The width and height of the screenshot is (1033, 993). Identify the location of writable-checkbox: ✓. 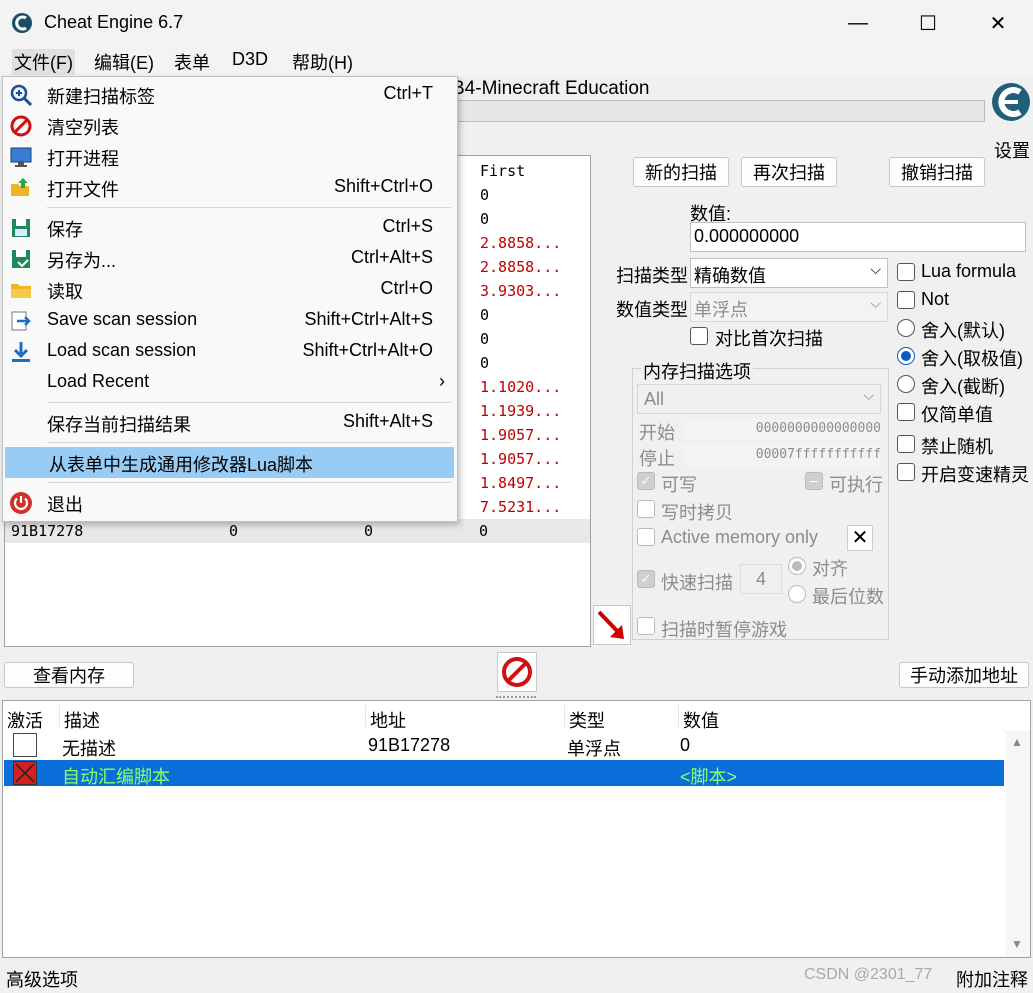
(646, 481).